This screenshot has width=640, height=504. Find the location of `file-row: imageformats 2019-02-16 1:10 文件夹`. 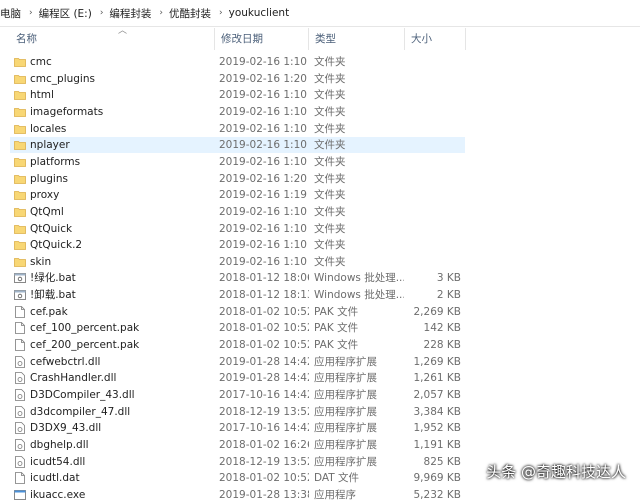

file-row: imageformats 2019-02-16 1:10 文件夹 is located at coordinates (237, 112).